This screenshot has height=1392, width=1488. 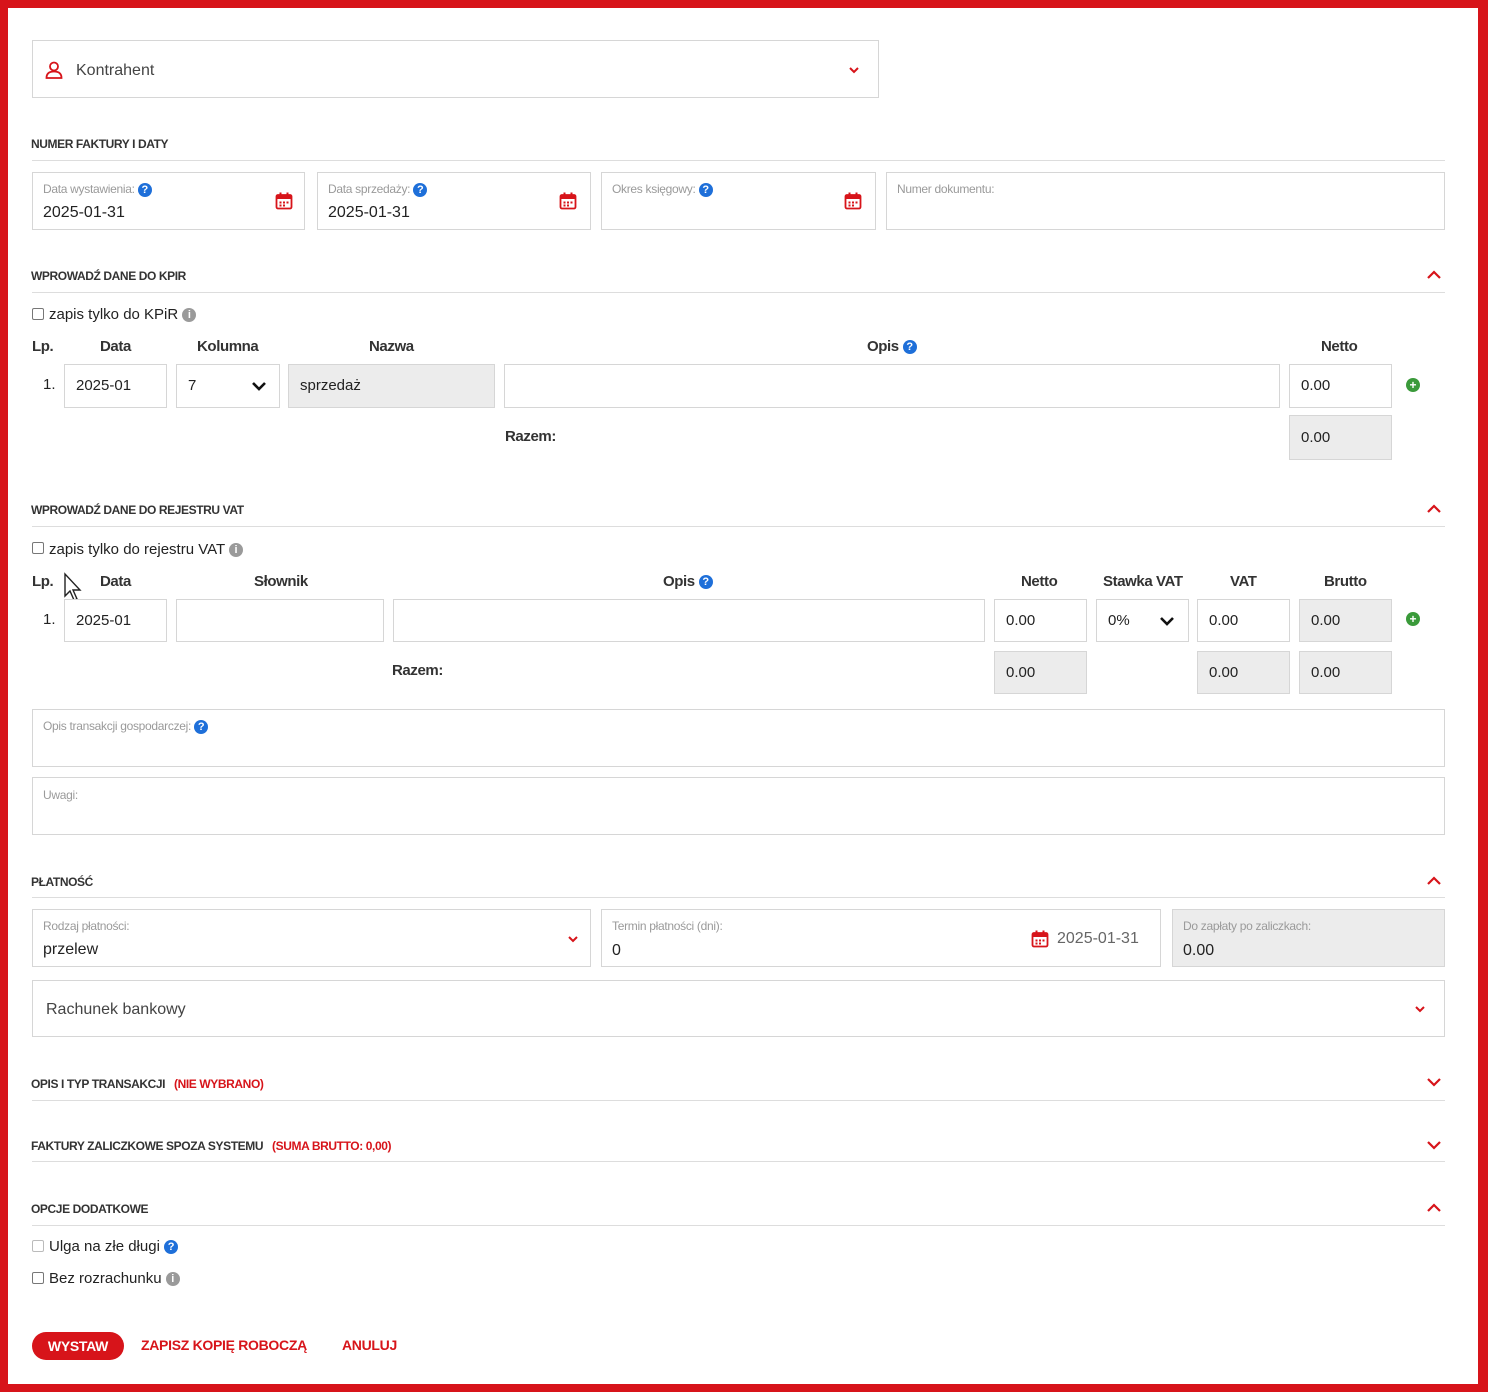 What do you see at coordinates (1040, 620) in the screenshot?
I see `vat-net-input: 0.00` at bounding box center [1040, 620].